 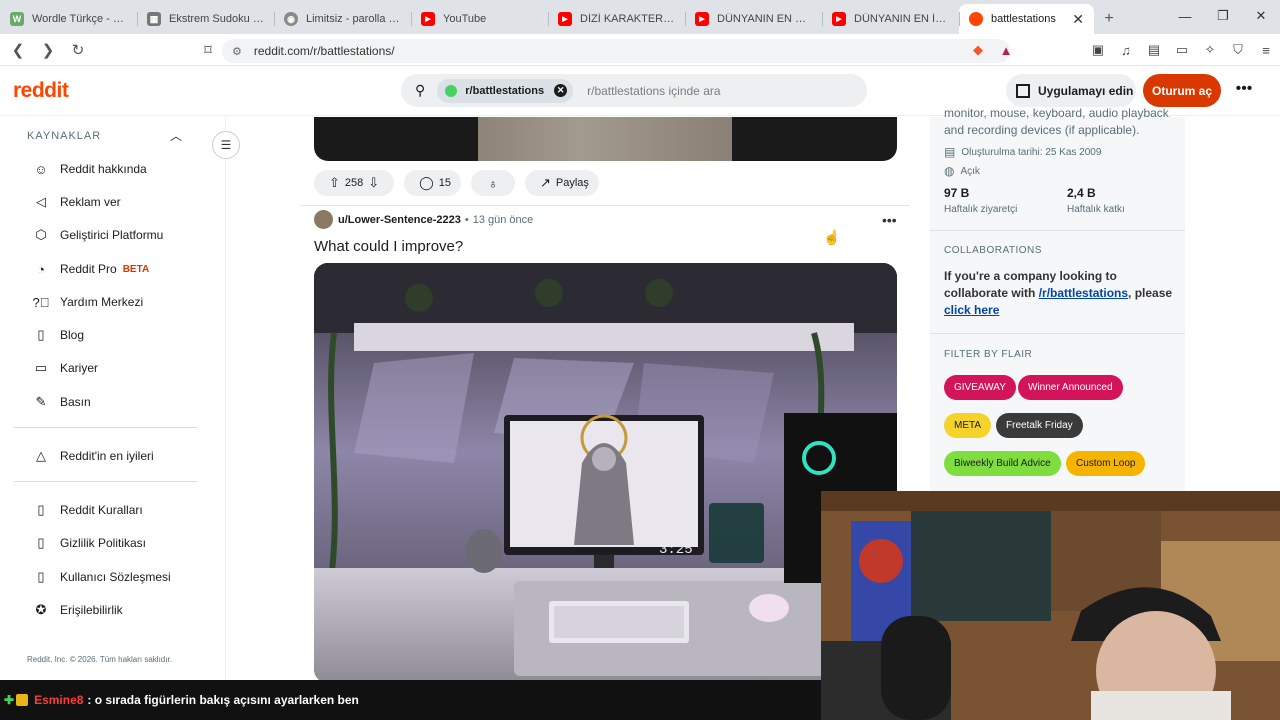 What do you see at coordinates (1154, 50) in the screenshot?
I see `sidebar-icon: ▤` at bounding box center [1154, 50].